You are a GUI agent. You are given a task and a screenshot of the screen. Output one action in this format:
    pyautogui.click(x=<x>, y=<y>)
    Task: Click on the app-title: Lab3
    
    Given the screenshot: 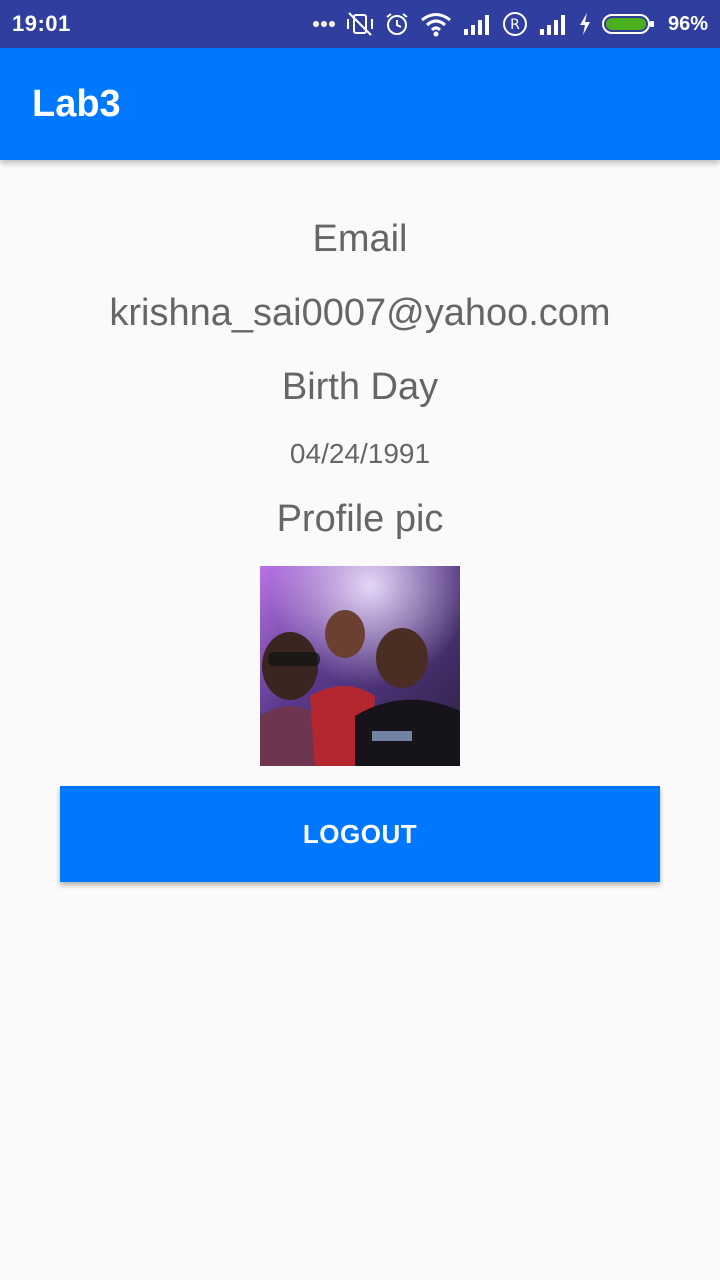 What is the action you would take?
    pyautogui.click(x=76, y=103)
    